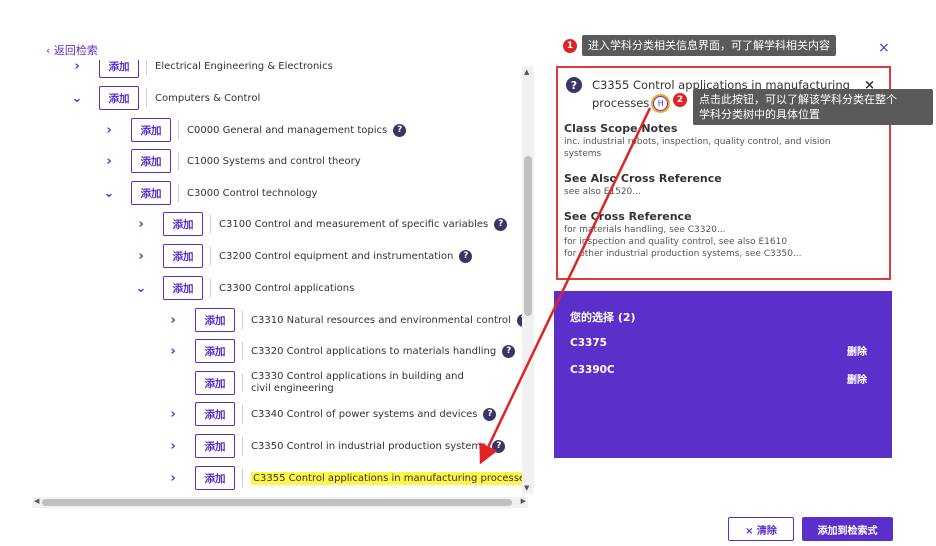 The height and width of the screenshot is (546, 936). Describe the element at coordinates (208, 193) in the screenshot. I see `tree-row: ⌄ 添加 C3000 Control technology` at that location.